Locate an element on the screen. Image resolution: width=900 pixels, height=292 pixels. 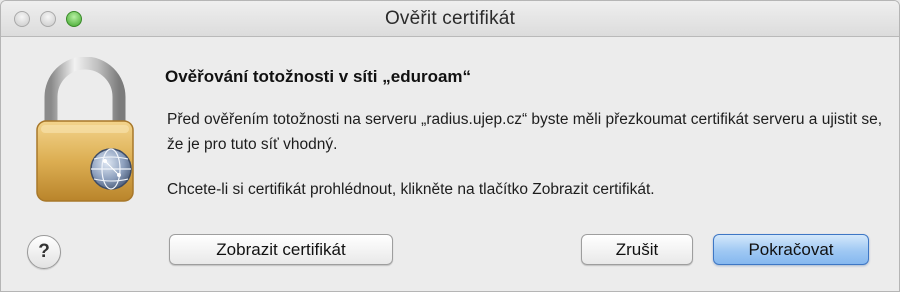
title-bar: Ověřit certifikát is located at coordinates (450, 19).